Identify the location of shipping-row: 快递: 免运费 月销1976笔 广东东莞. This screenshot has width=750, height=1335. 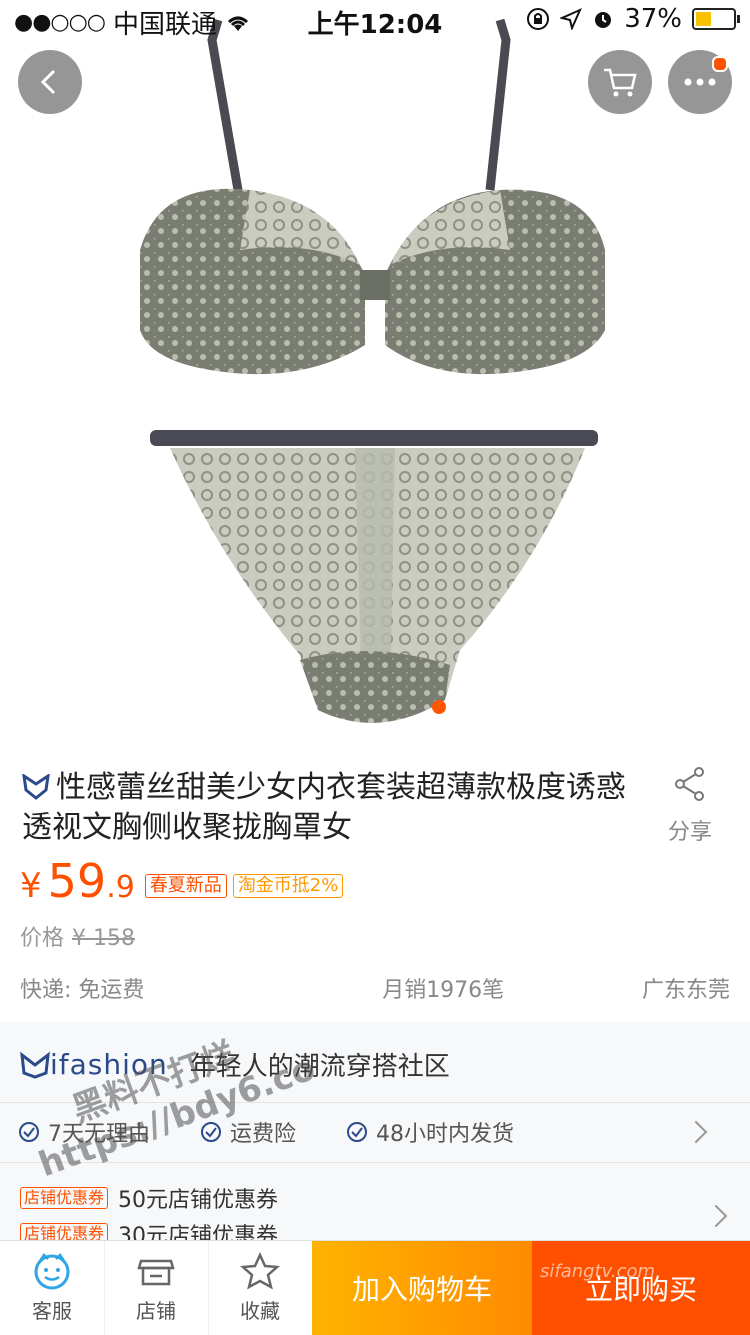
(375, 988).